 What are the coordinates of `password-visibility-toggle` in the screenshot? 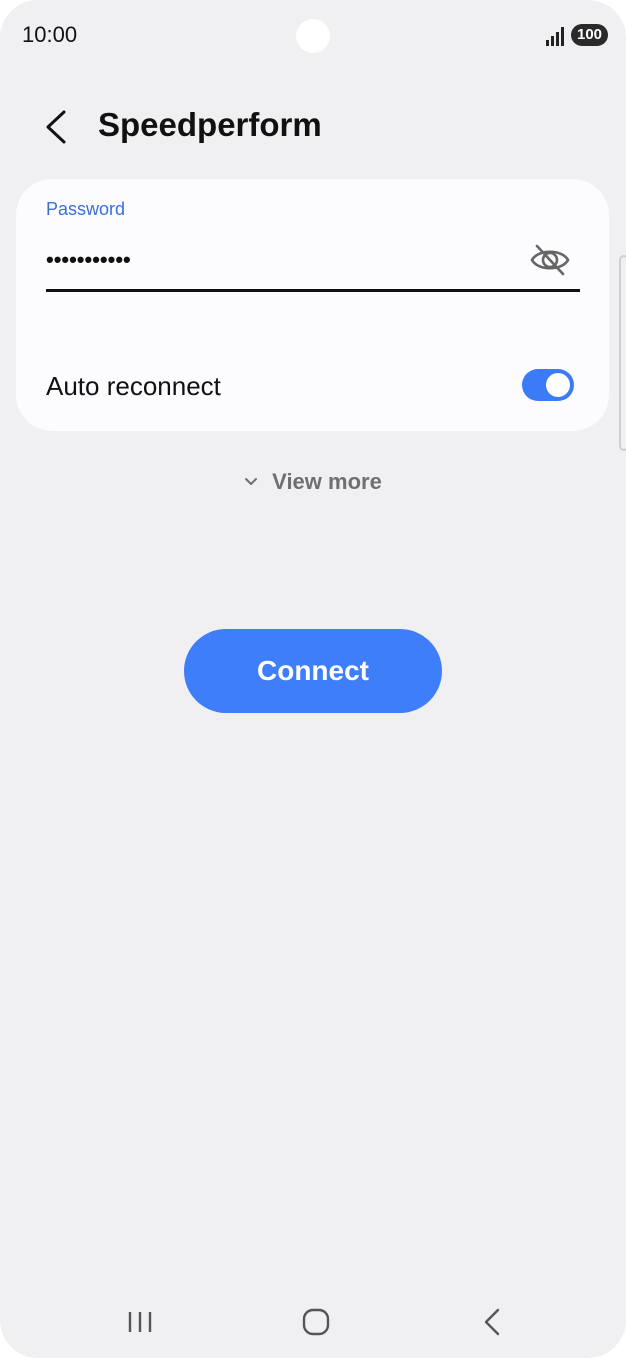 It's located at (550, 260).